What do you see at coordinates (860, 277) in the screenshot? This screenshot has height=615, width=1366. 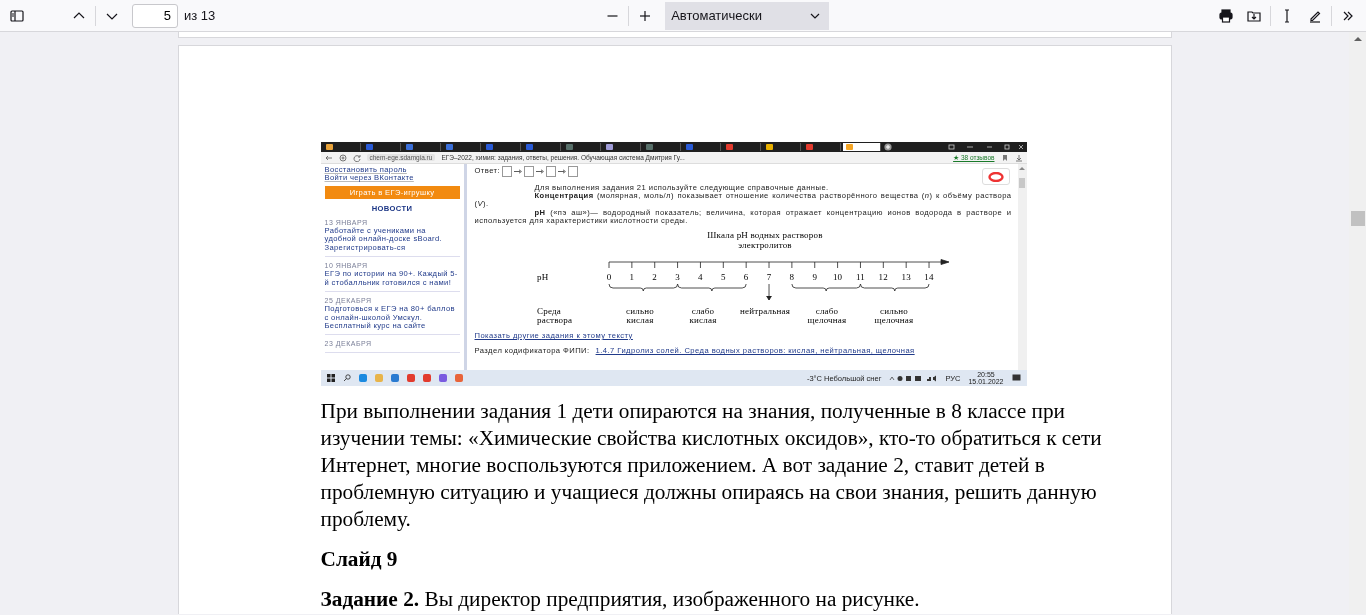 I see `ph-value: 11` at bounding box center [860, 277].